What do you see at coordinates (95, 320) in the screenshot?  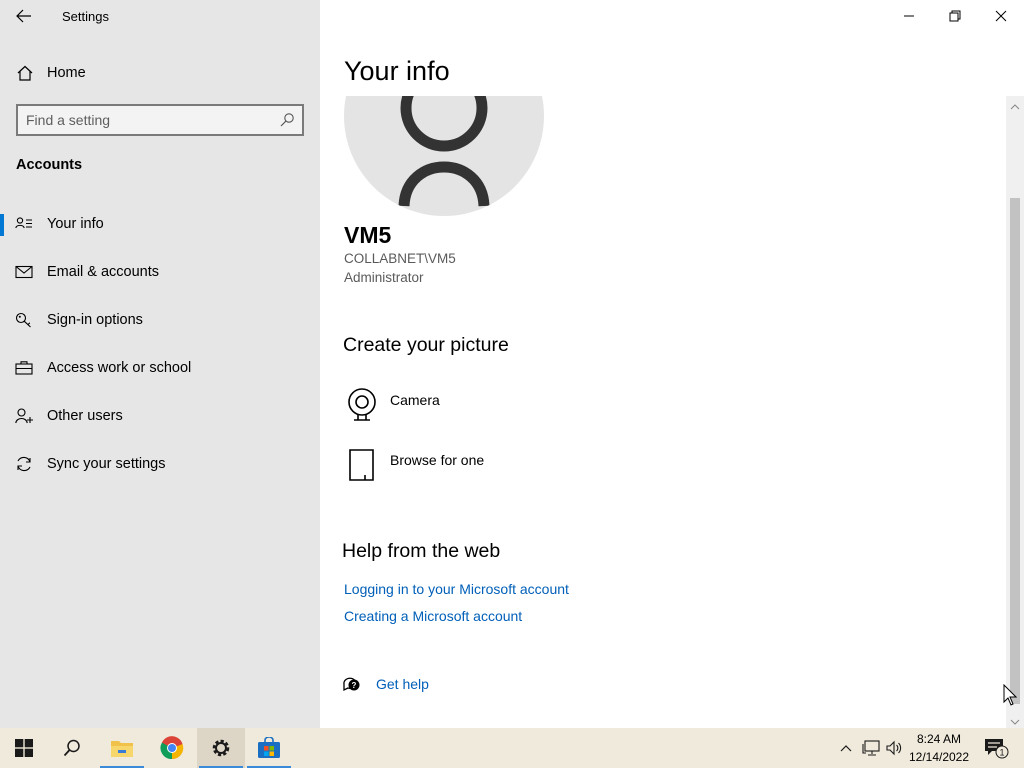 I see `sidebar-item-label: Sign-in options` at bounding box center [95, 320].